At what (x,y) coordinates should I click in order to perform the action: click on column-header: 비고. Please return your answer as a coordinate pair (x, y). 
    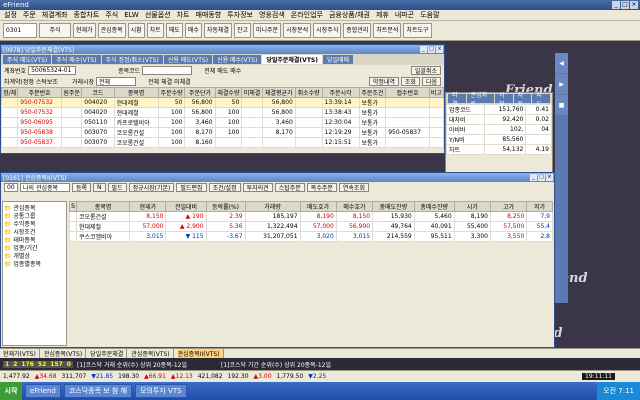
    Looking at the image, I should click on (436, 92).